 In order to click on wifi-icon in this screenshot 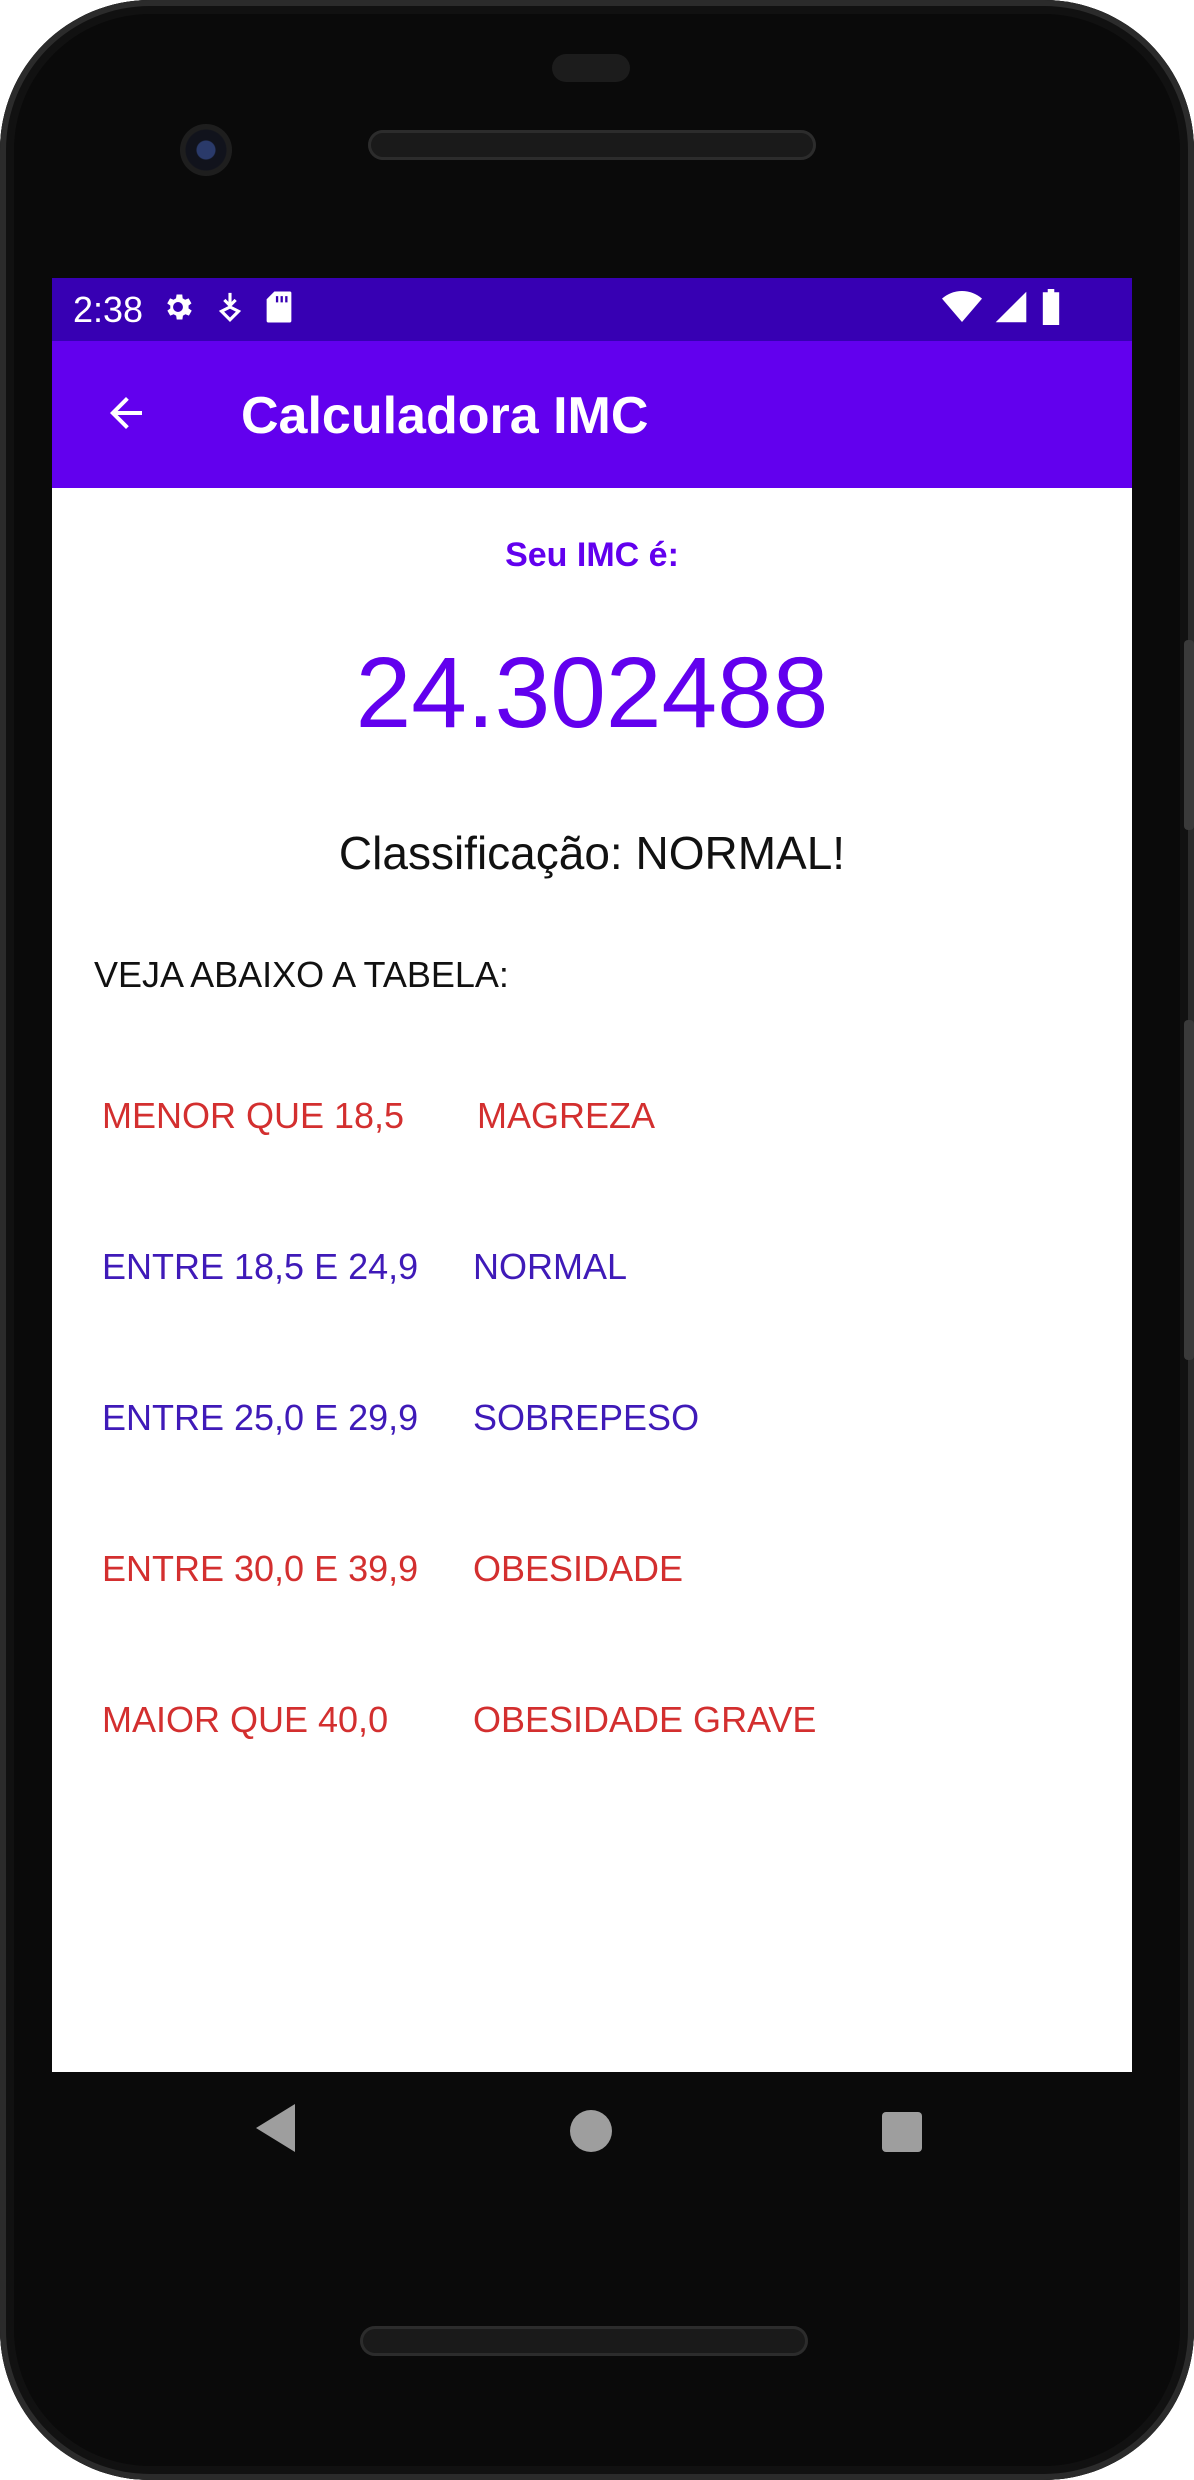, I will do `click(962, 309)`.